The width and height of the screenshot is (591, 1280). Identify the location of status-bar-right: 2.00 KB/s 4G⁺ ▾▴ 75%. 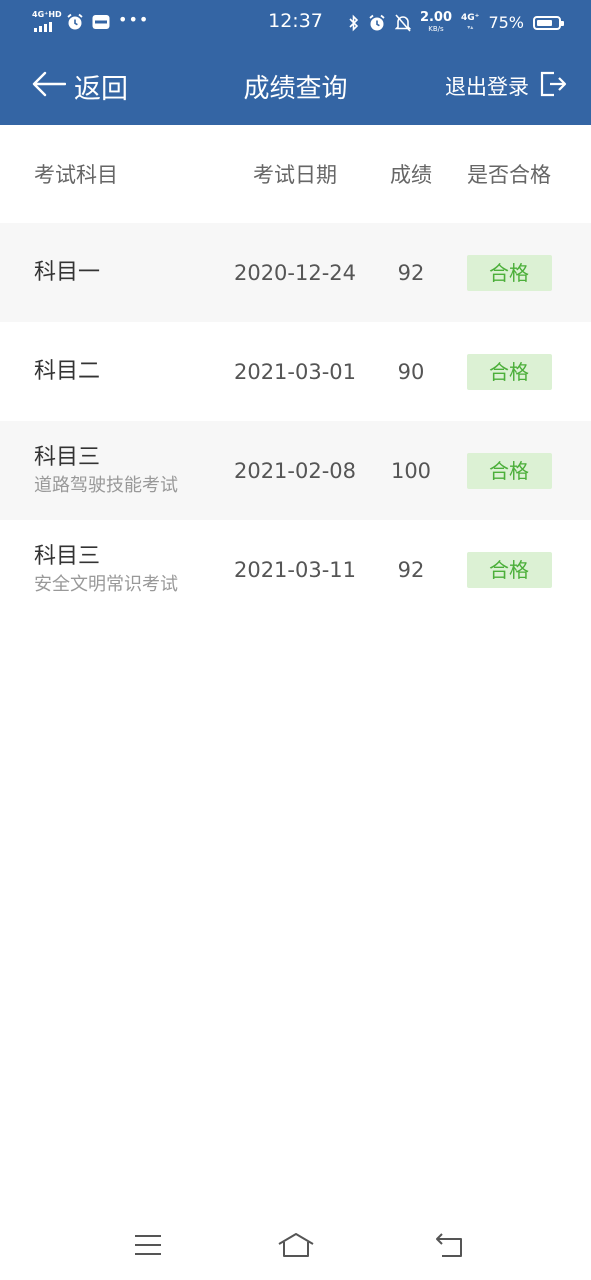
(456, 22).